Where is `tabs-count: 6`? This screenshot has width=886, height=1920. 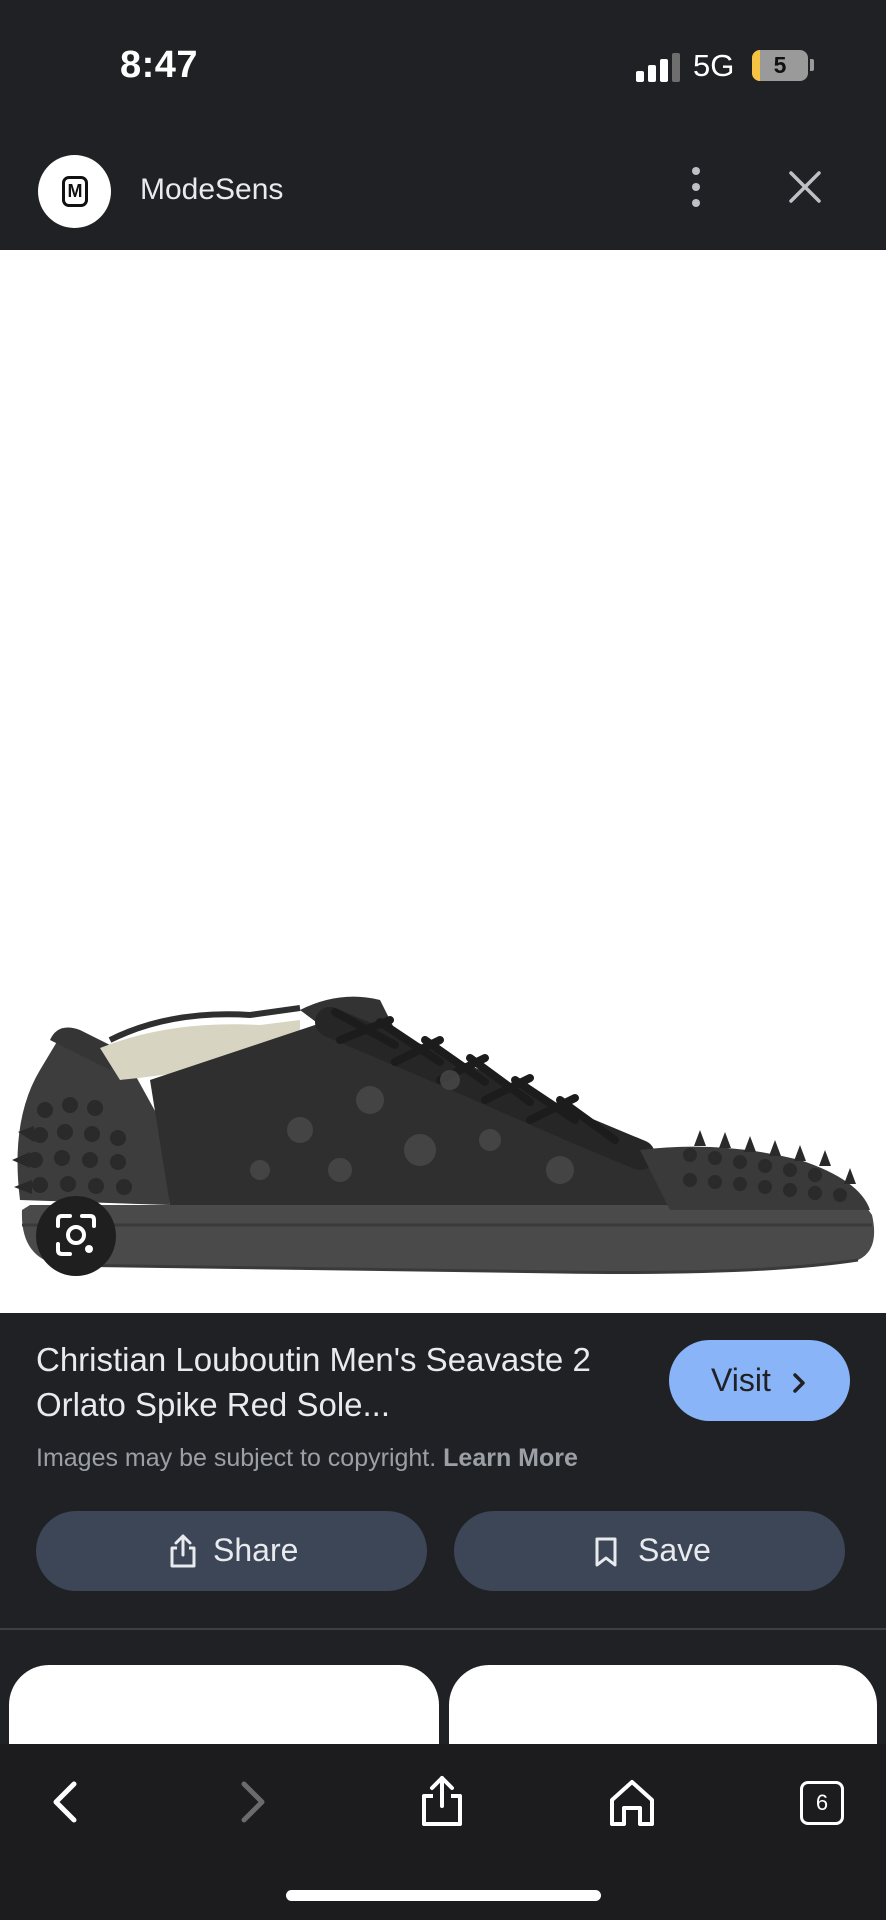
tabs-count: 6 is located at coordinates (822, 1803).